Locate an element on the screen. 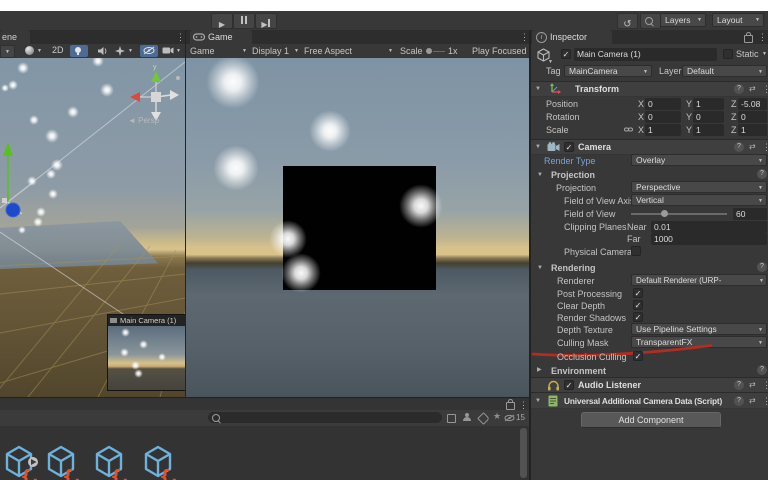  effects-dropdown: ▼ is located at coordinates (126, 51).